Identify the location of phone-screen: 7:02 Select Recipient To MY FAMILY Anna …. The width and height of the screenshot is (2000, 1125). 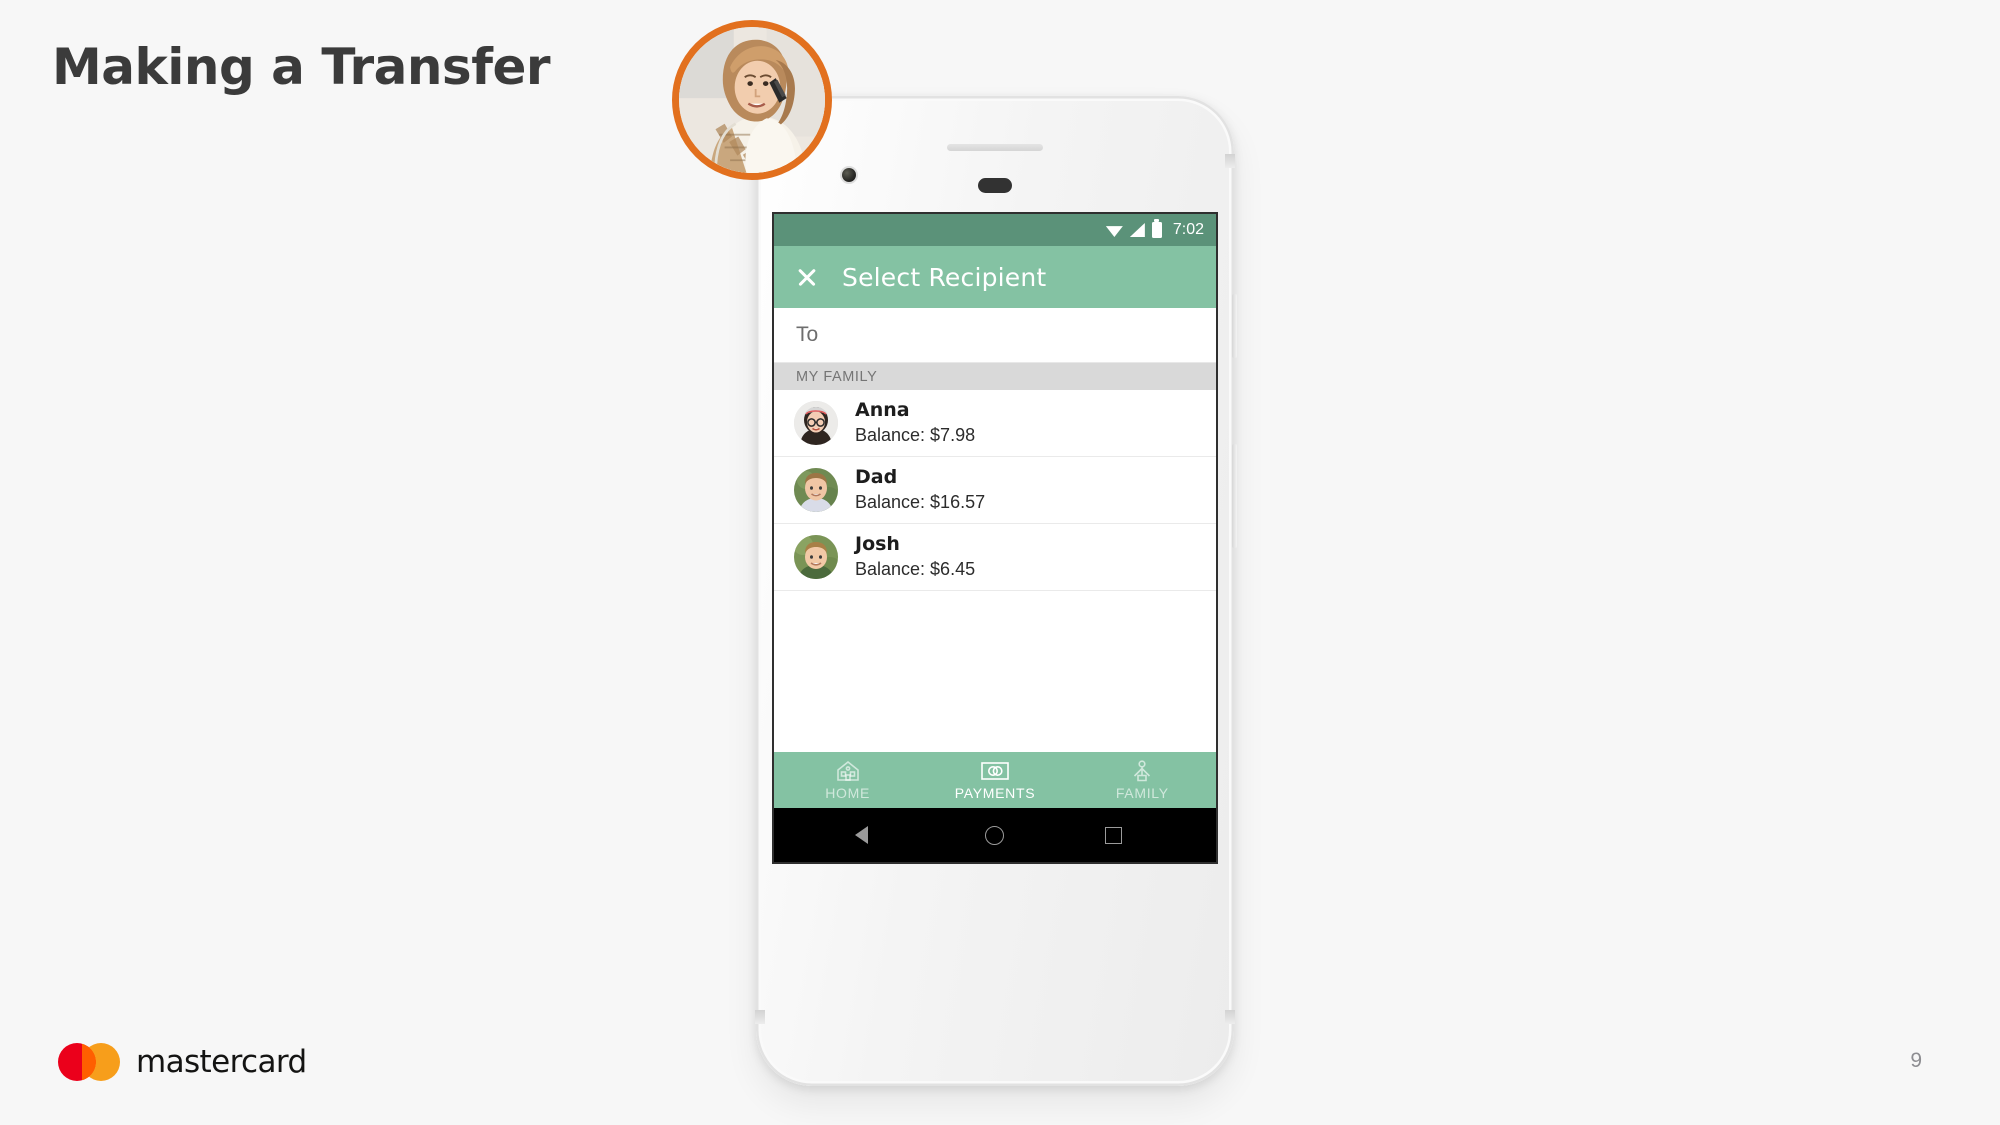
(995, 538).